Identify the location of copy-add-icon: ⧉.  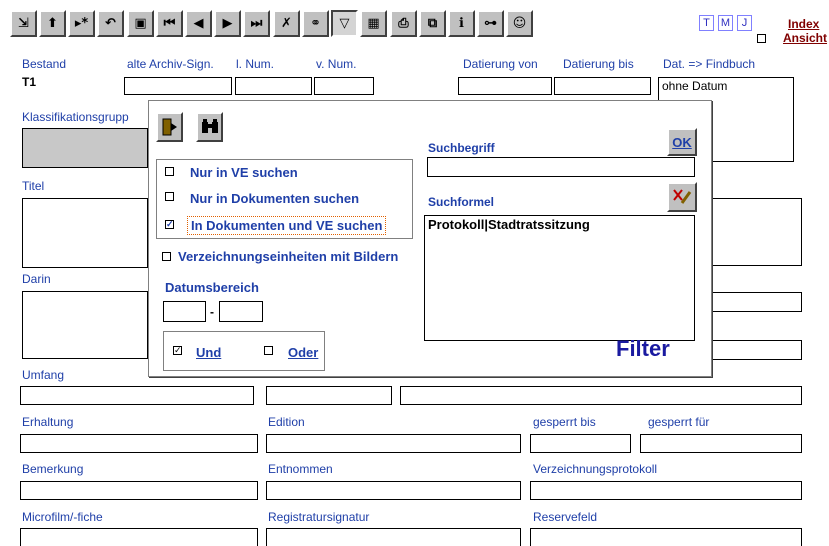
(432, 23).